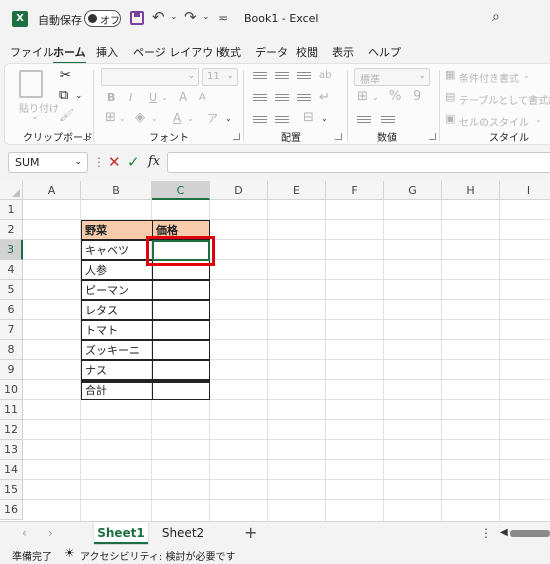  What do you see at coordinates (202, 97) in the screenshot?
I see `shrink-font-button: A` at bounding box center [202, 97].